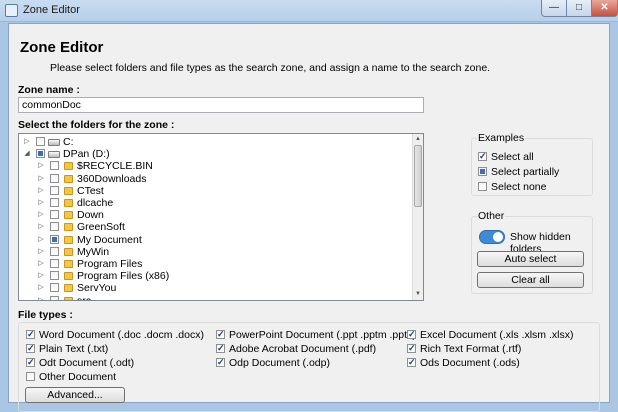 This screenshot has height=412, width=618. Describe the element at coordinates (123, 276) in the screenshot. I see `tree-node-label: Program Files (x86)` at that location.